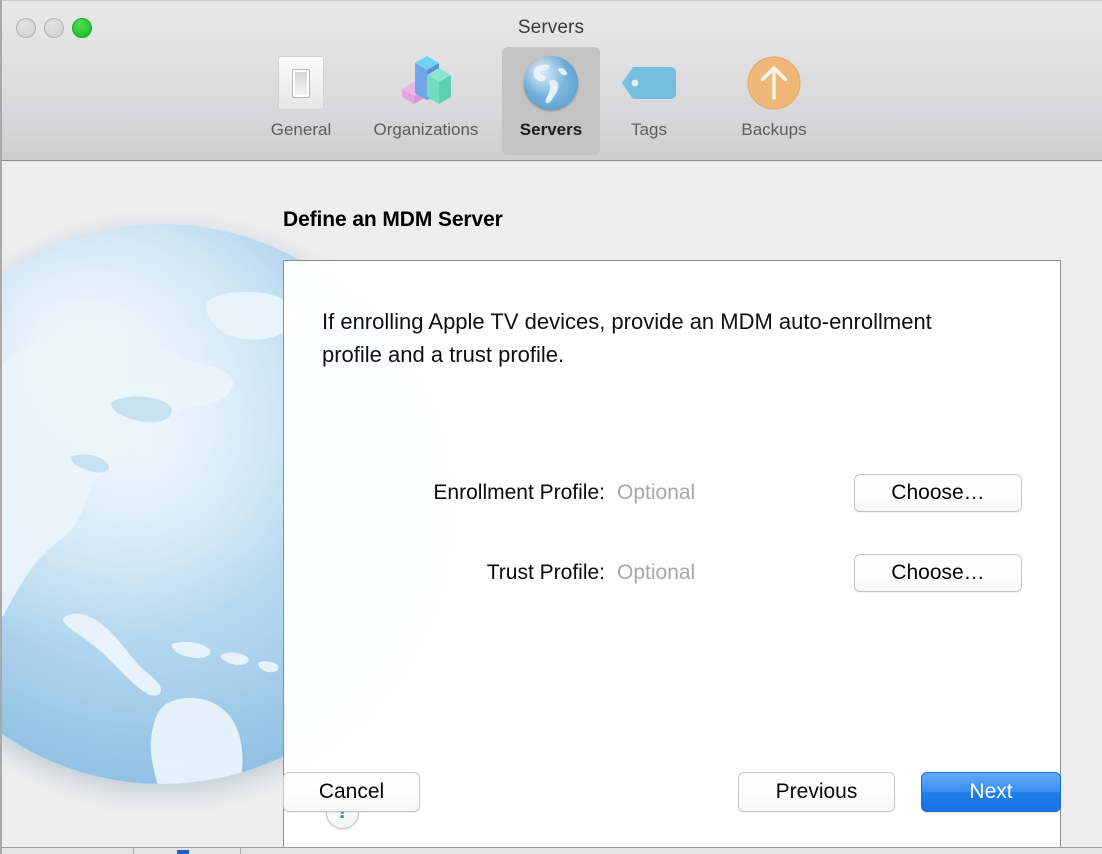  Describe the element at coordinates (519, 492) in the screenshot. I see `enrollment-profile-label: Enrollment Profile:` at that location.